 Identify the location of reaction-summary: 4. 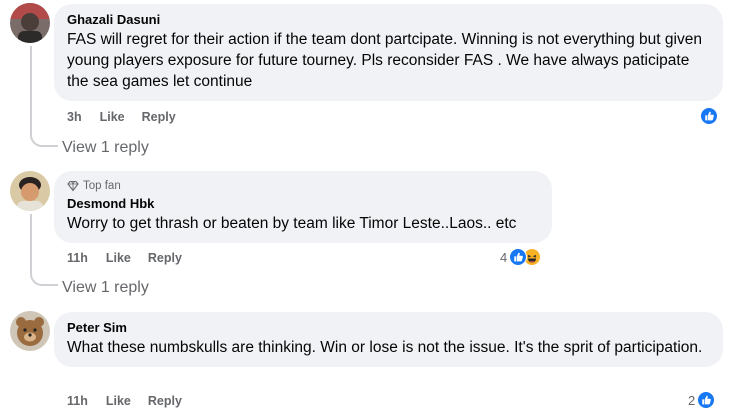
(521, 257).